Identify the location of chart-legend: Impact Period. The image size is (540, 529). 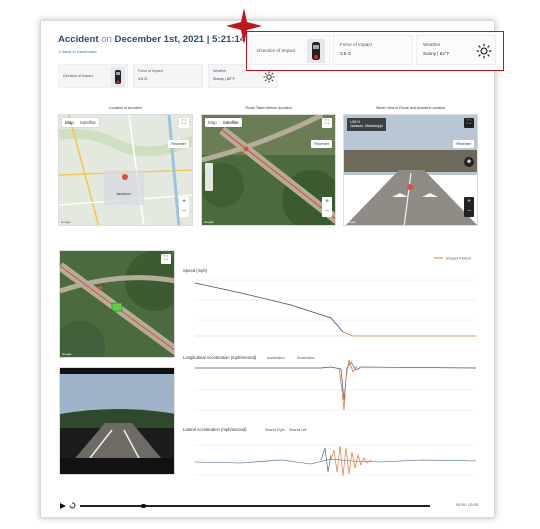
(452, 258).